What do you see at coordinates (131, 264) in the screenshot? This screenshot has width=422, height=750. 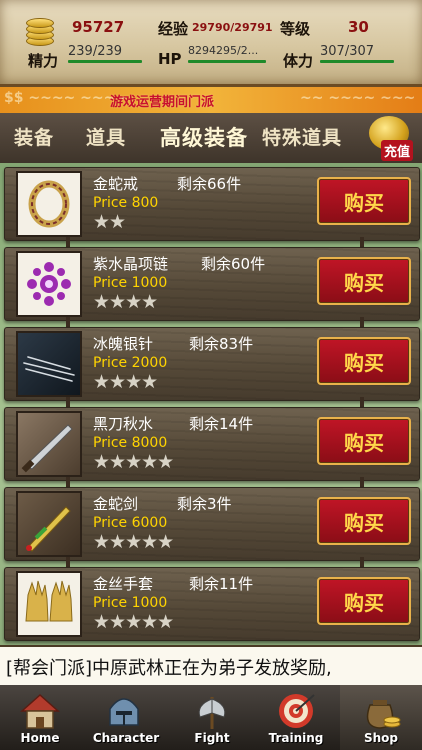 I see `item-name: 紫水晶项链` at bounding box center [131, 264].